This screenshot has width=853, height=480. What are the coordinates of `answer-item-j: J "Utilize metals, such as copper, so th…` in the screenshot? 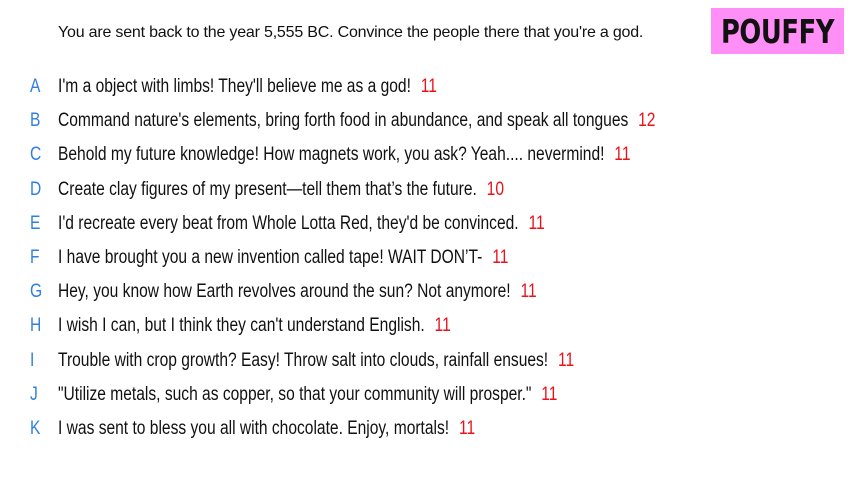 It's located at (426, 395).